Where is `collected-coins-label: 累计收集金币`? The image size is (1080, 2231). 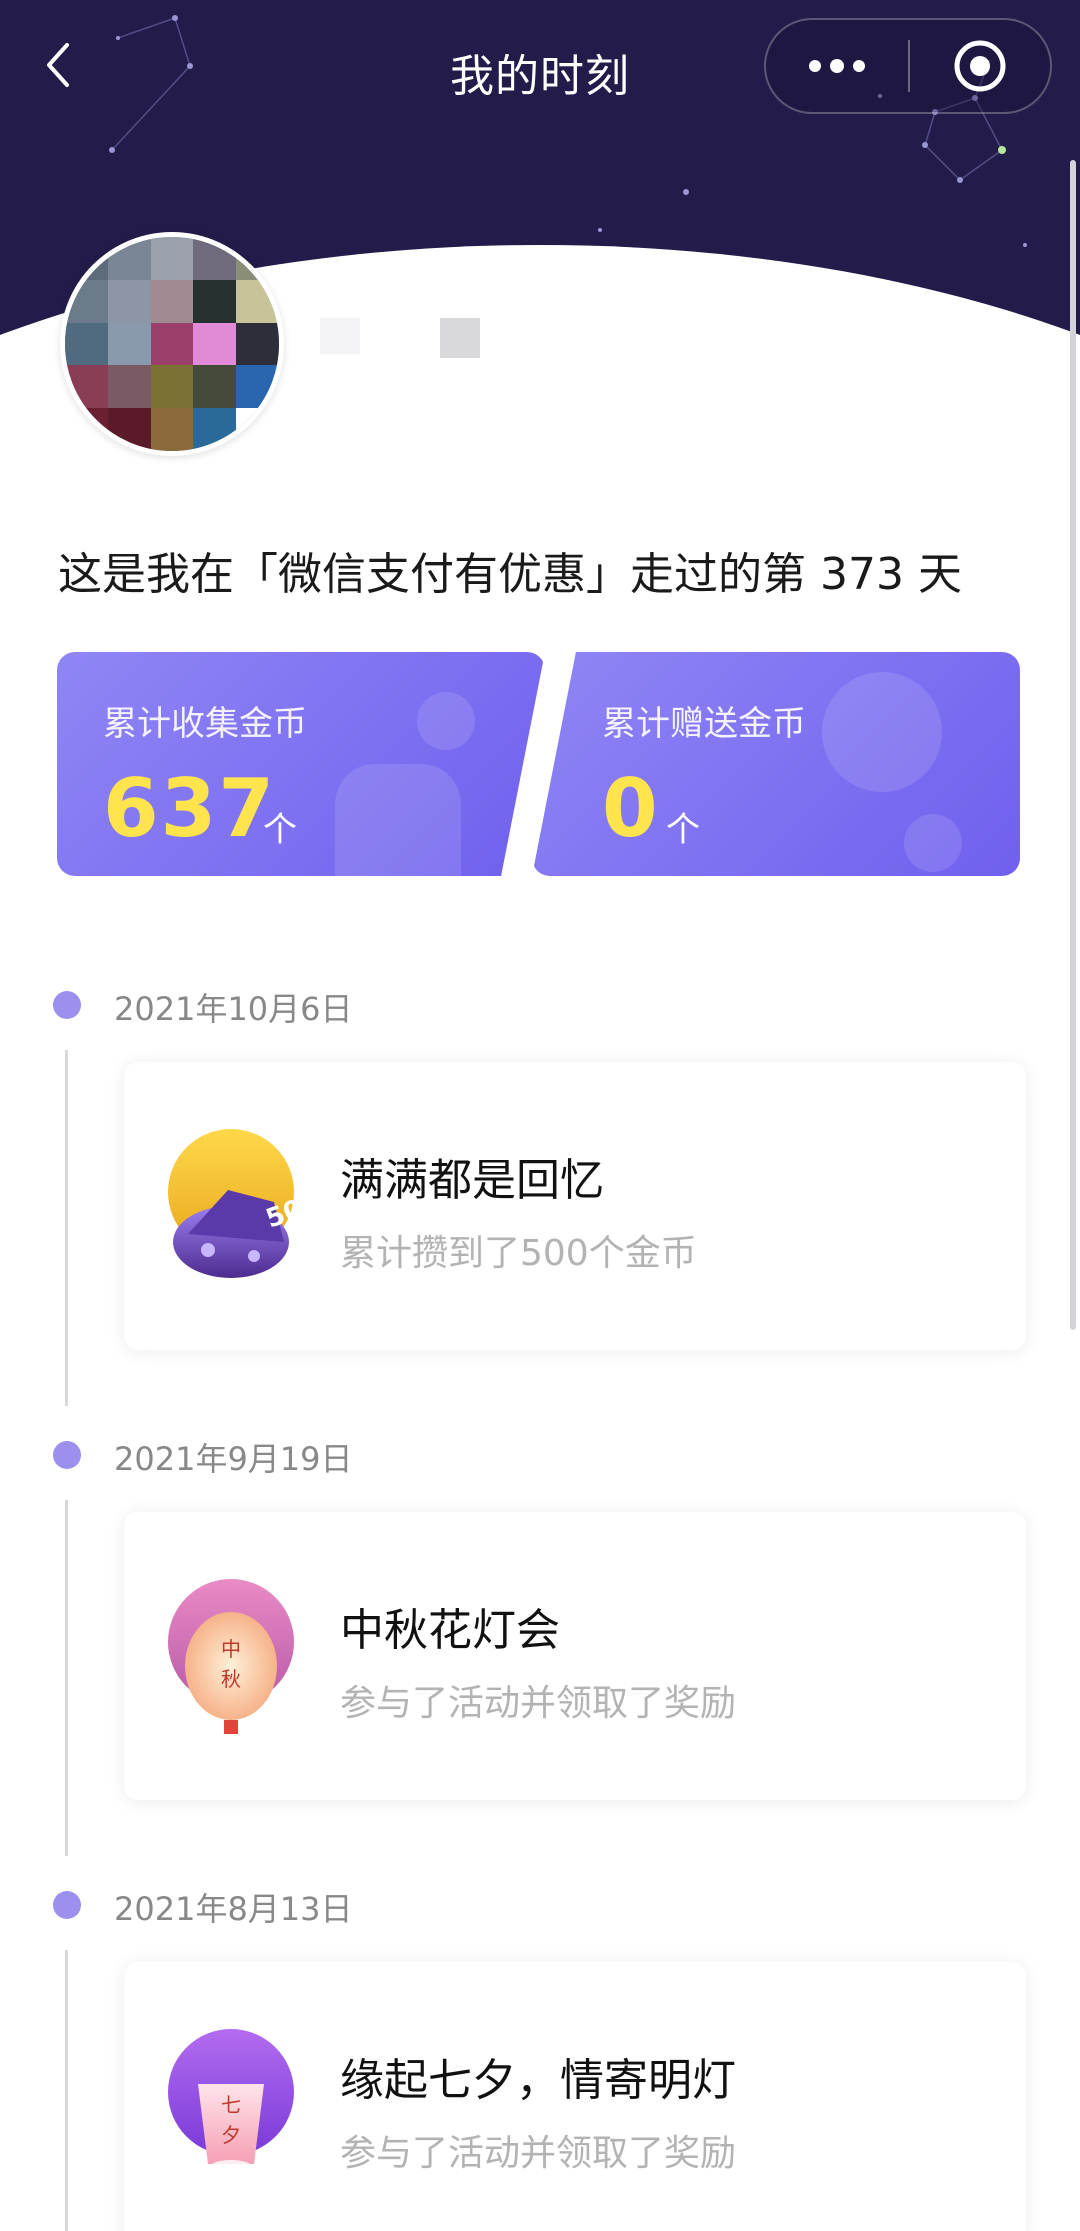 collected-coins-label: 累计收集金币 is located at coordinates (205, 724).